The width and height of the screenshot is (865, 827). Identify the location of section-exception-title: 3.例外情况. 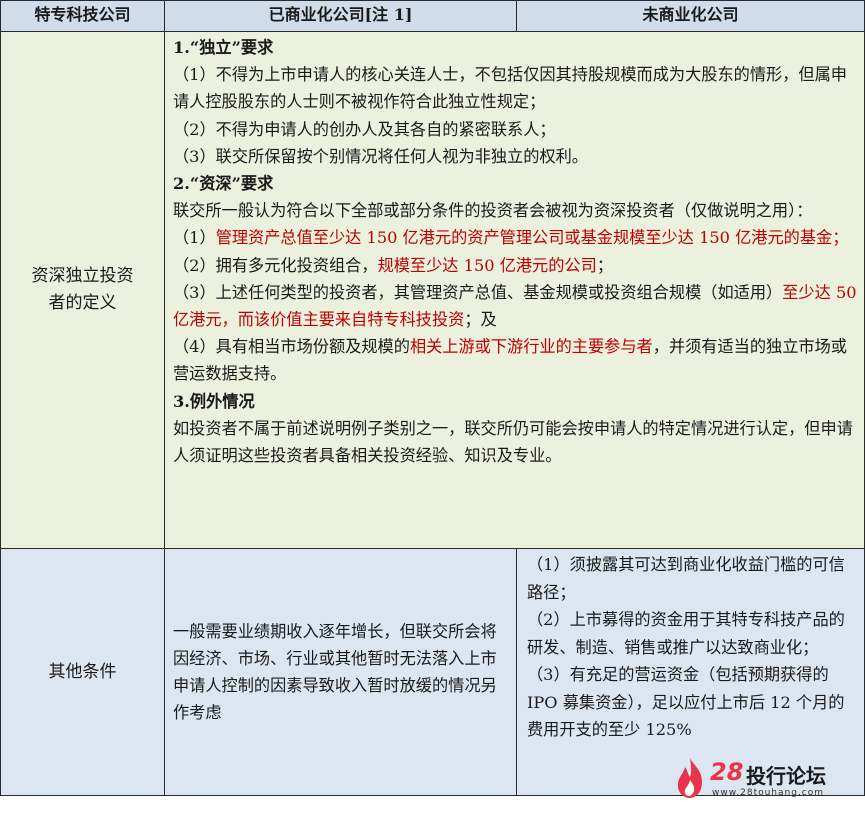
(214, 401).